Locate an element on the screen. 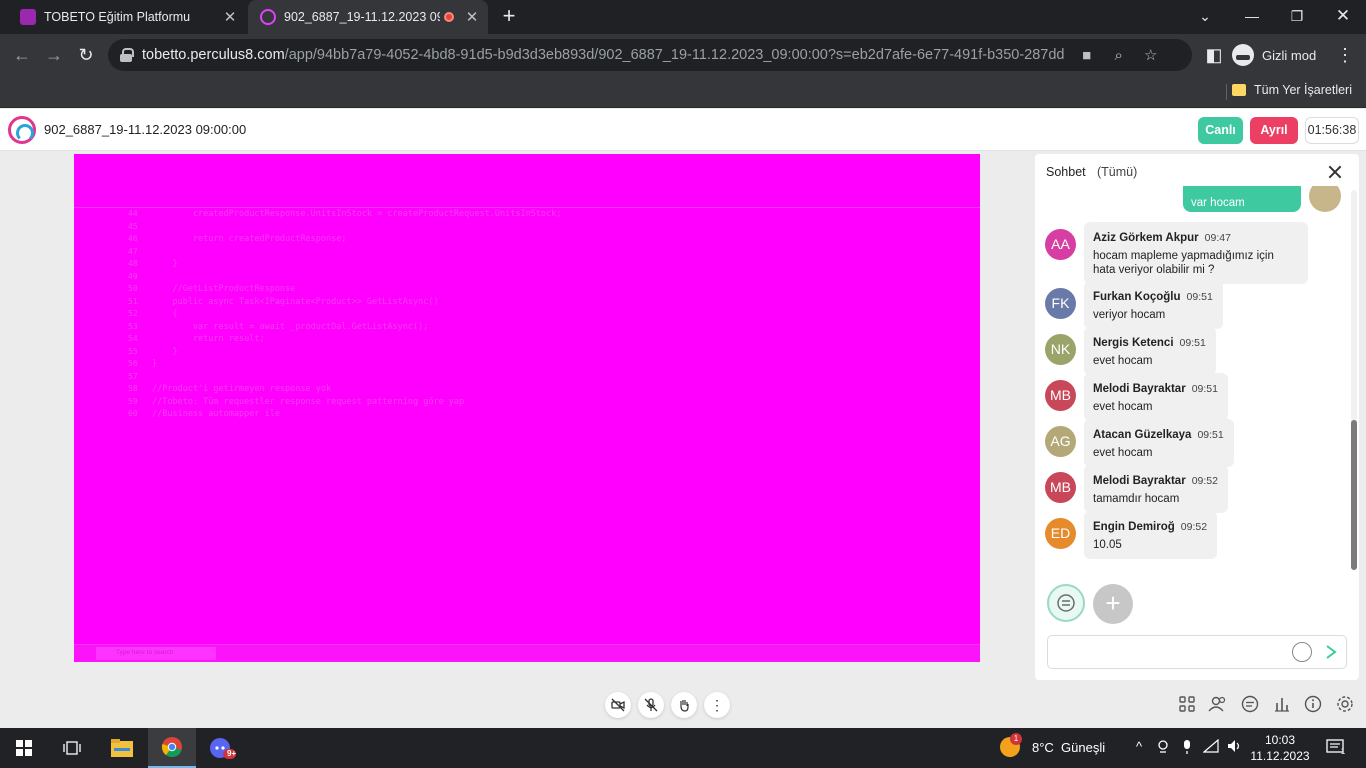  raise-hand-button is located at coordinates (684, 705).